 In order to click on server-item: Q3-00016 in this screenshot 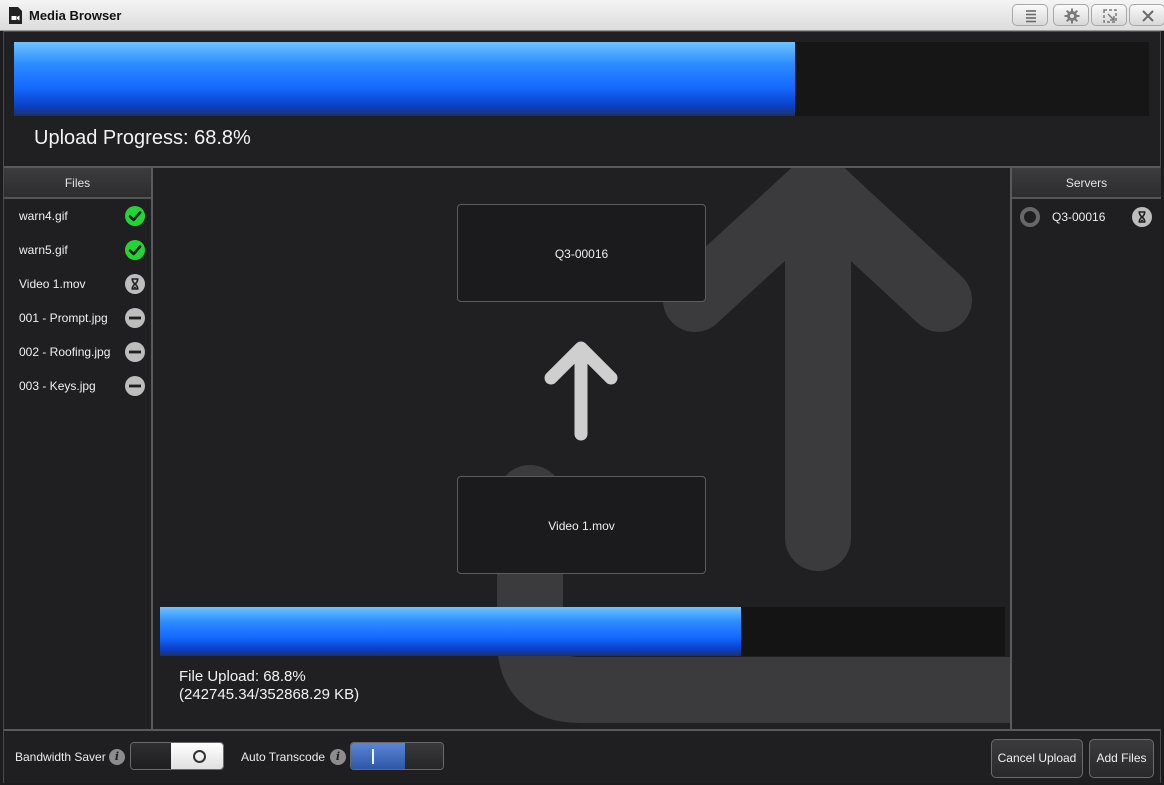, I will do `click(1086, 217)`.